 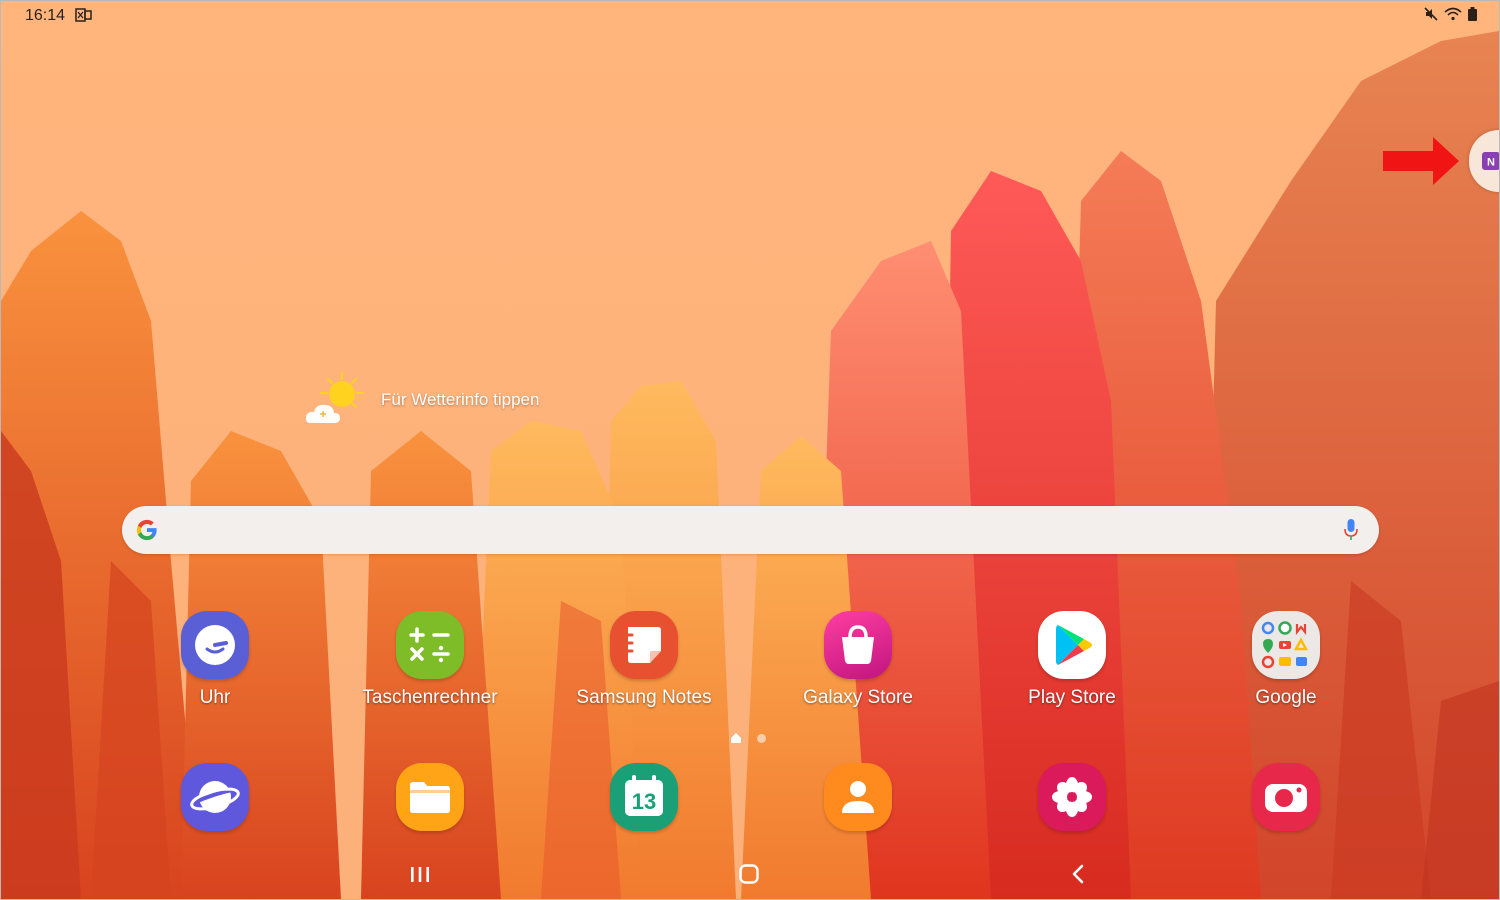 What do you see at coordinates (1286, 645) in the screenshot?
I see `google-folder-icon` at bounding box center [1286, 645].